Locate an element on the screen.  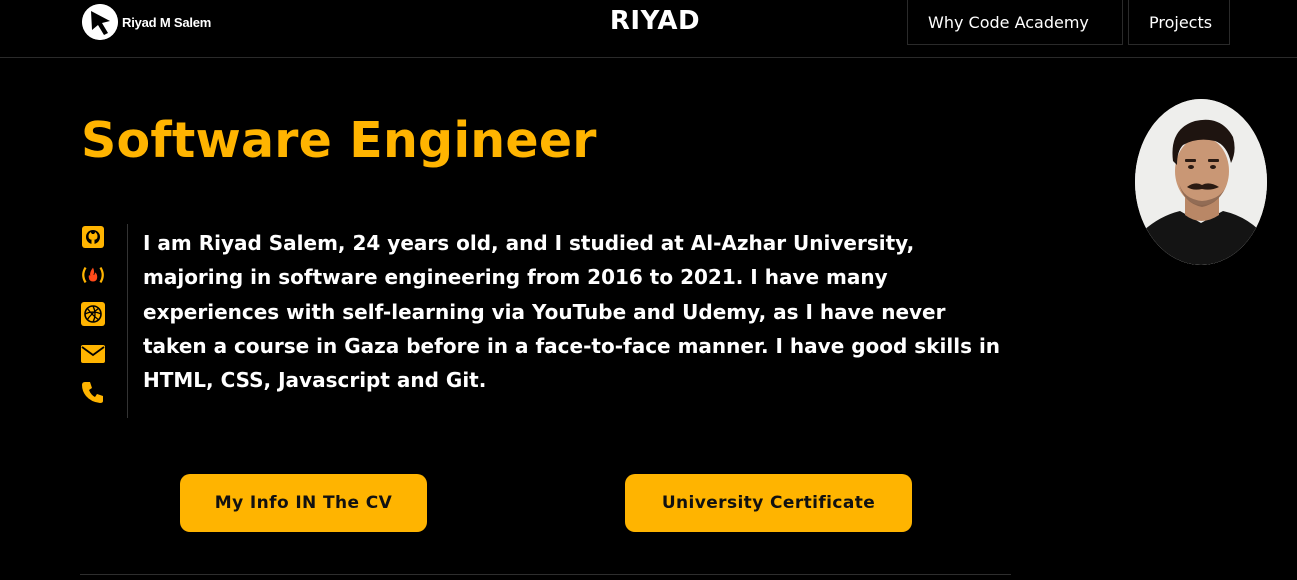
page-title: Software Engineer is located at coordinates (339, 140).